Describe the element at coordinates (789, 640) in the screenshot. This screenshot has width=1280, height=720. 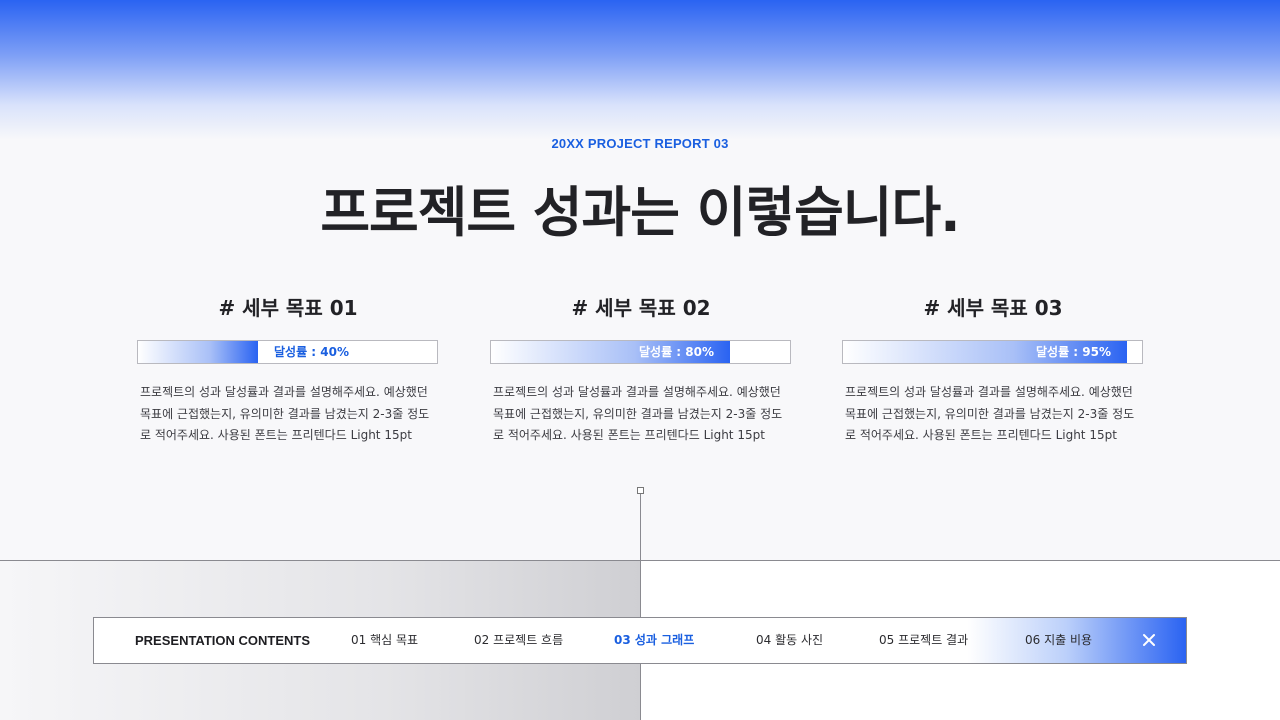
I see `nav-item-activity-photos: 04 활동 사진` at that location.